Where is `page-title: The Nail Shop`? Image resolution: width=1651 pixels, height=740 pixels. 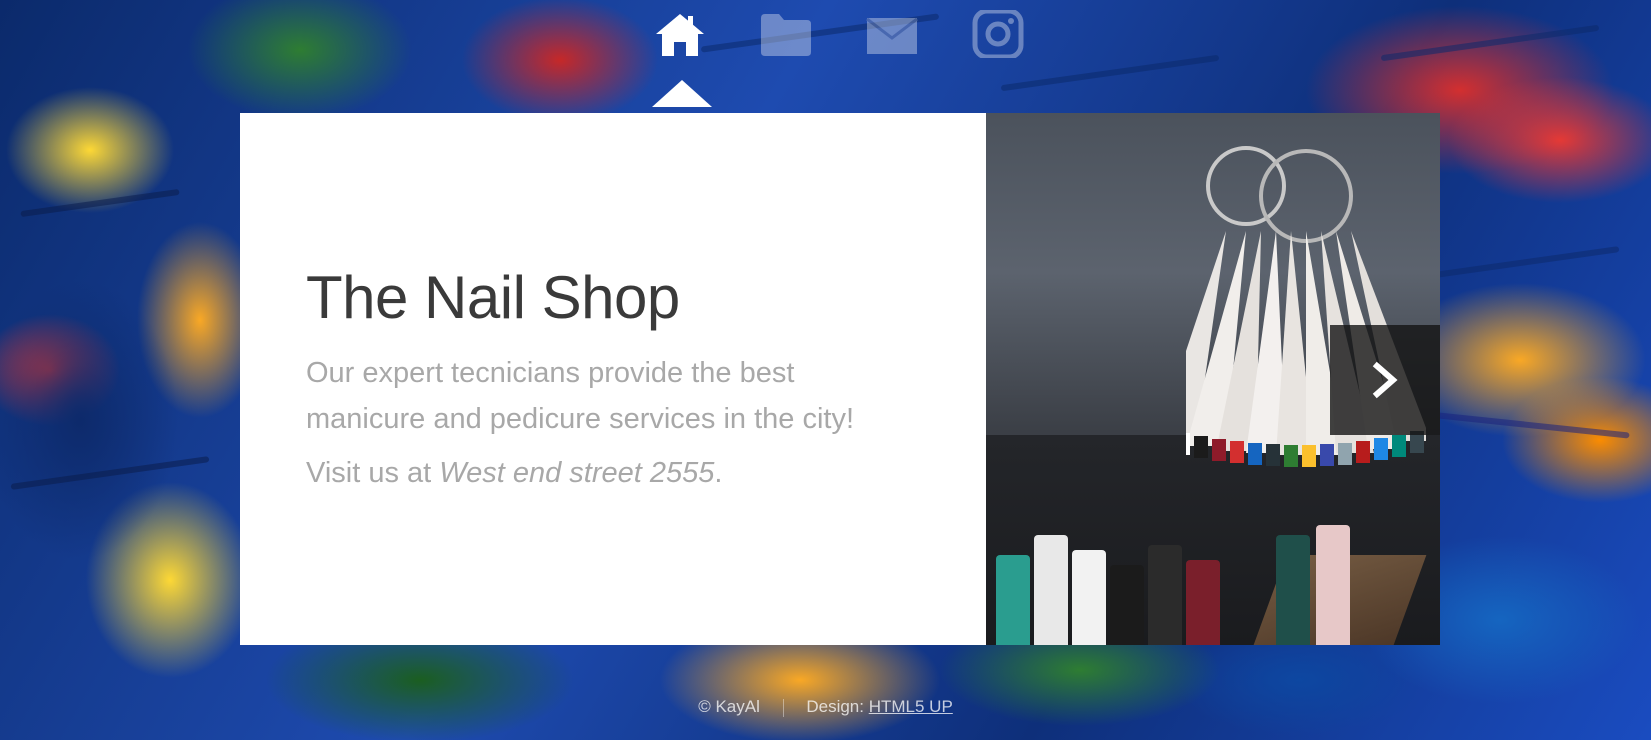
page-title: The Nail Shop is located at coordinates (493, 297).